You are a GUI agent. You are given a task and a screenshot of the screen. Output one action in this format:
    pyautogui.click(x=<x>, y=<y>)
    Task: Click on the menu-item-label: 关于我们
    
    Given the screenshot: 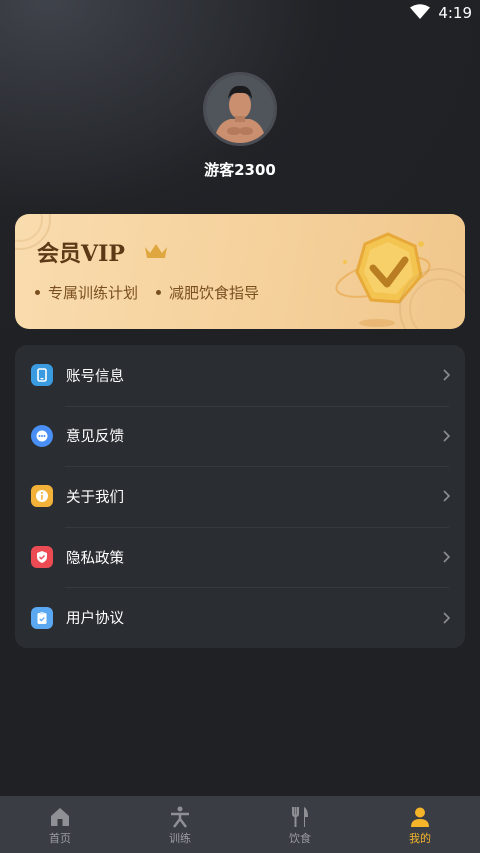 What is the action you would take?
    pyautogui.click(x=95, y=497)
    